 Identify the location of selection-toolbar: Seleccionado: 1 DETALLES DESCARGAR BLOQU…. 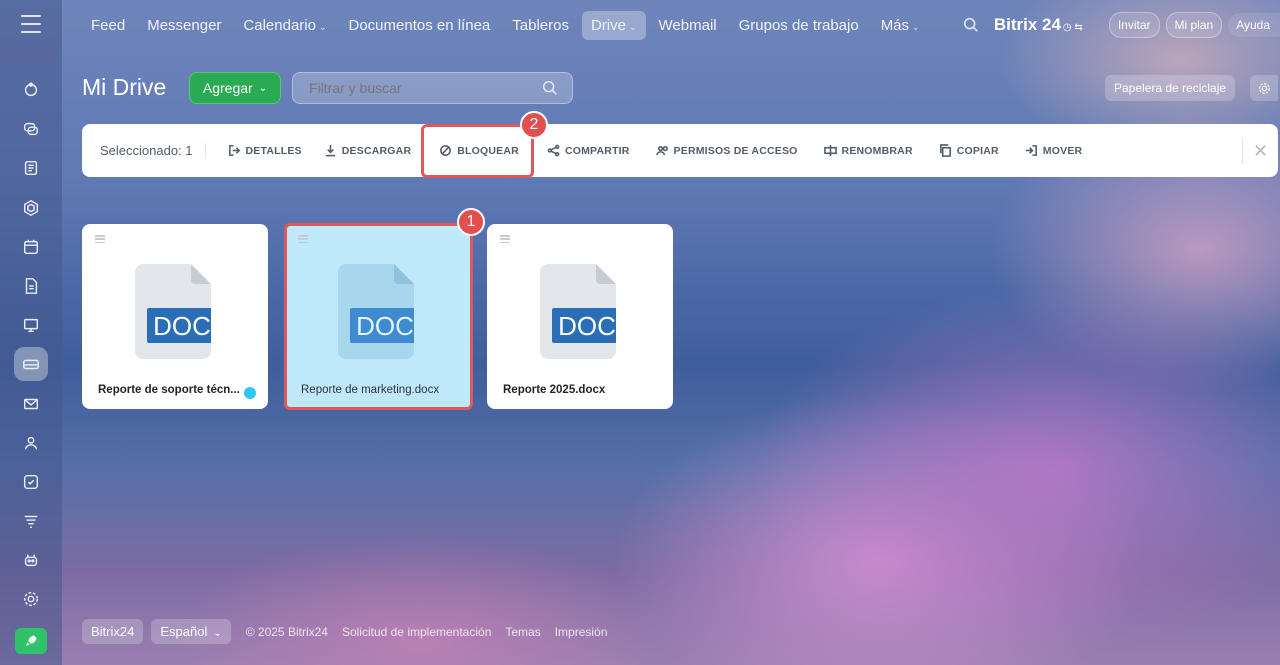
(680, 150).